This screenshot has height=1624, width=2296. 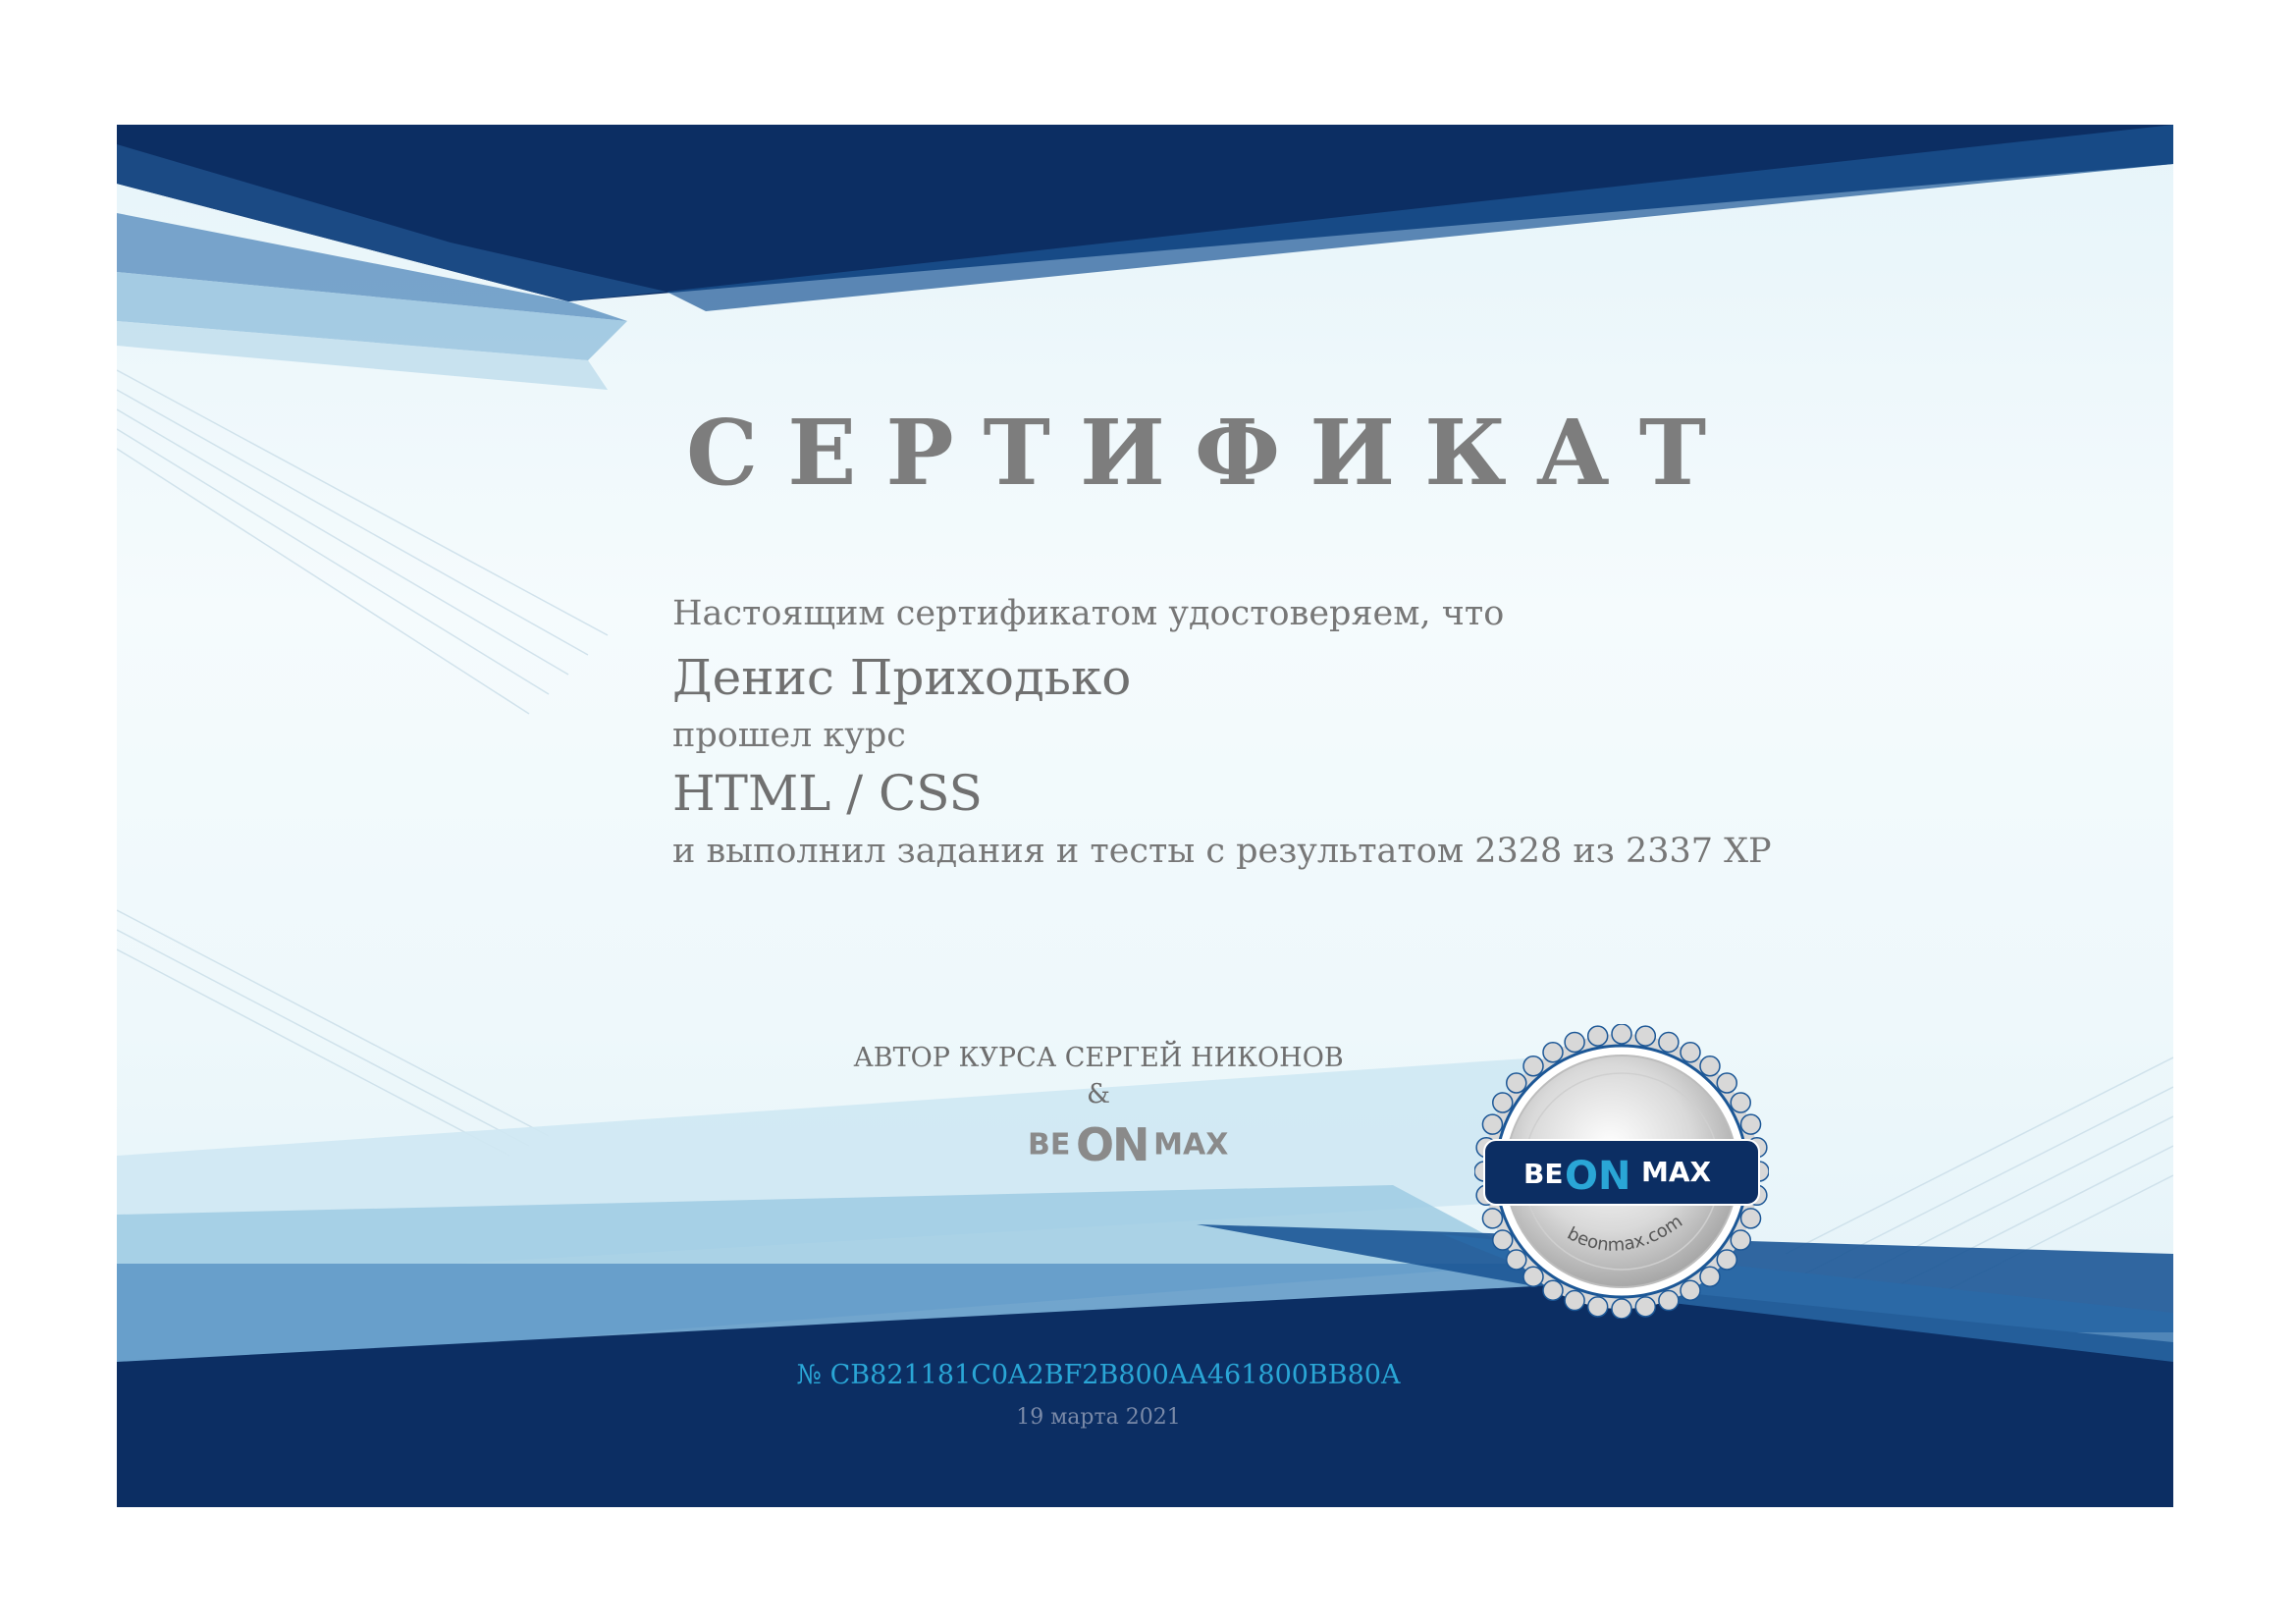 I want to click on course-name: HTML / CSS, so click(x=827, y=793).